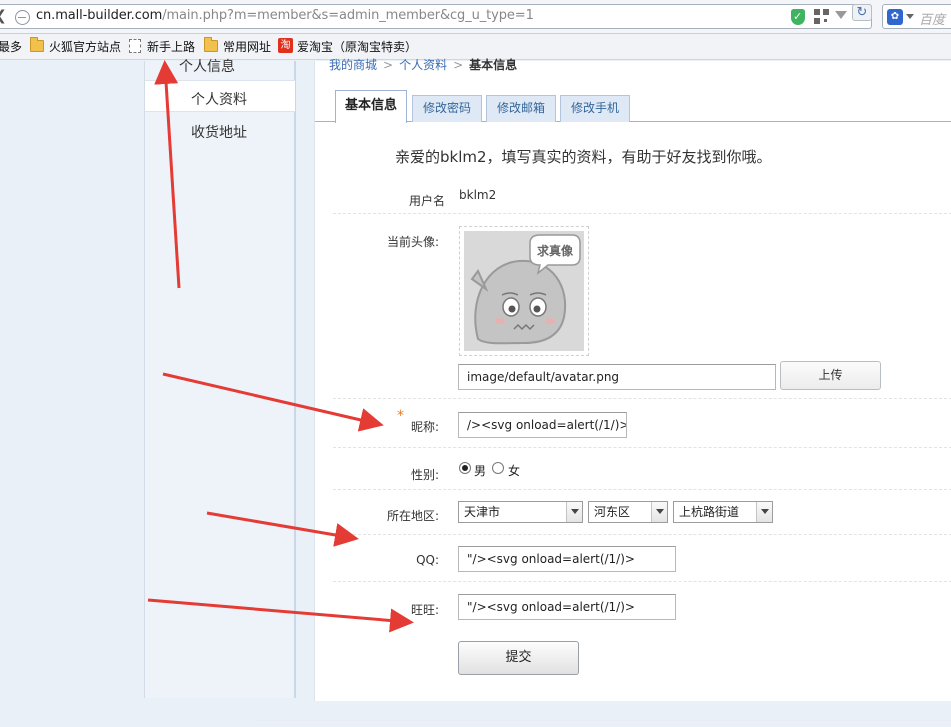 Image resolution: width=951 pixels, height=727 pixels. Describe the element at coordinates (135, 46) in the screenshot. I see `page-icon` at that location.